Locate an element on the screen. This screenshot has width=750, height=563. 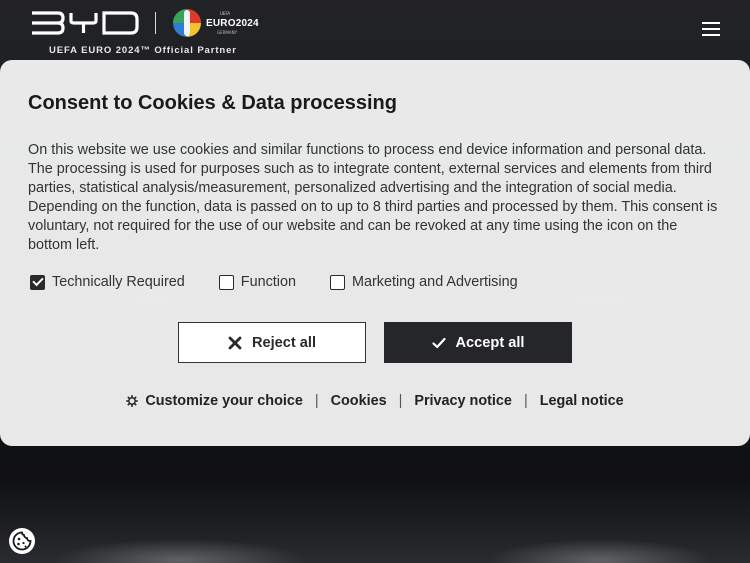
cookie-settings-button is located at coordinates (22, 541).